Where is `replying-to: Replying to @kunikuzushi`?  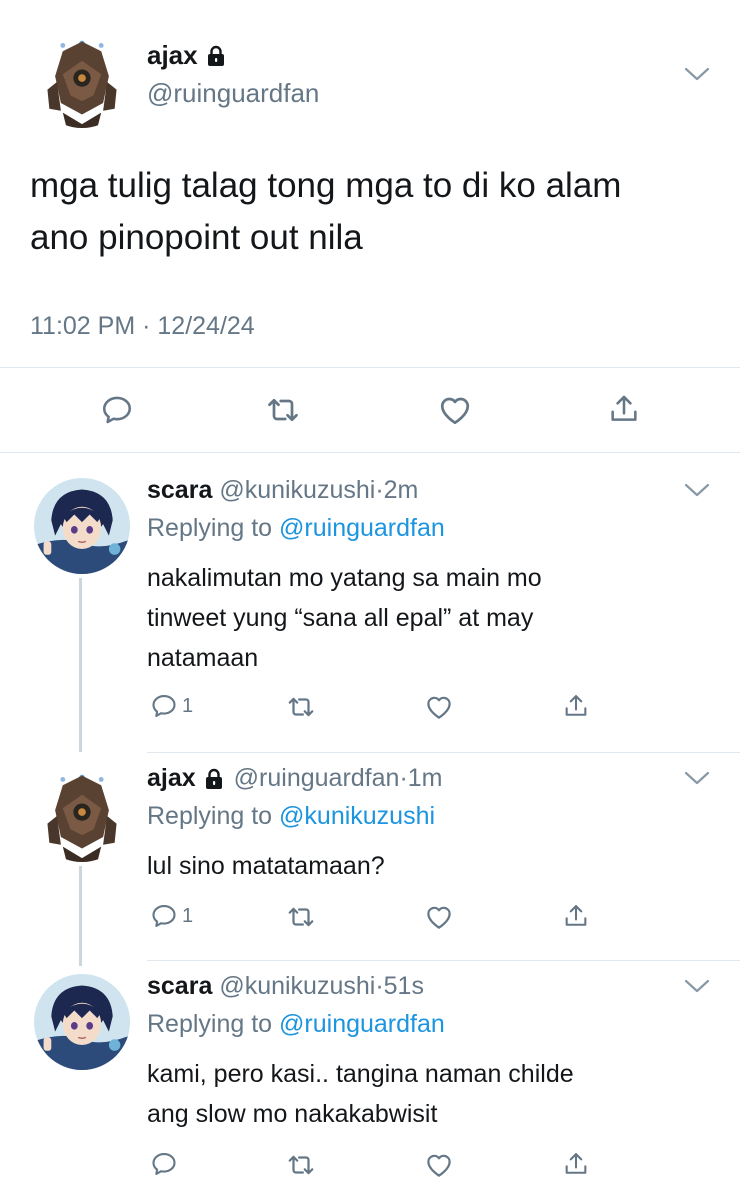
replying-to: Replying to @kunikuzushi is located at coordinates (291, 816).